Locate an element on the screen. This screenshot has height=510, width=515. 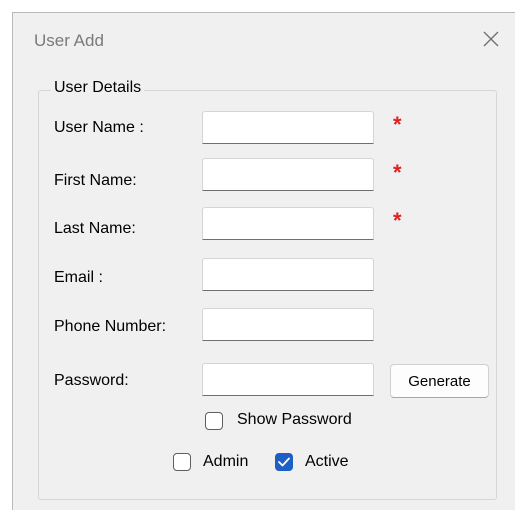
show-password-label: Show Password is located at coordinates (294, 419).